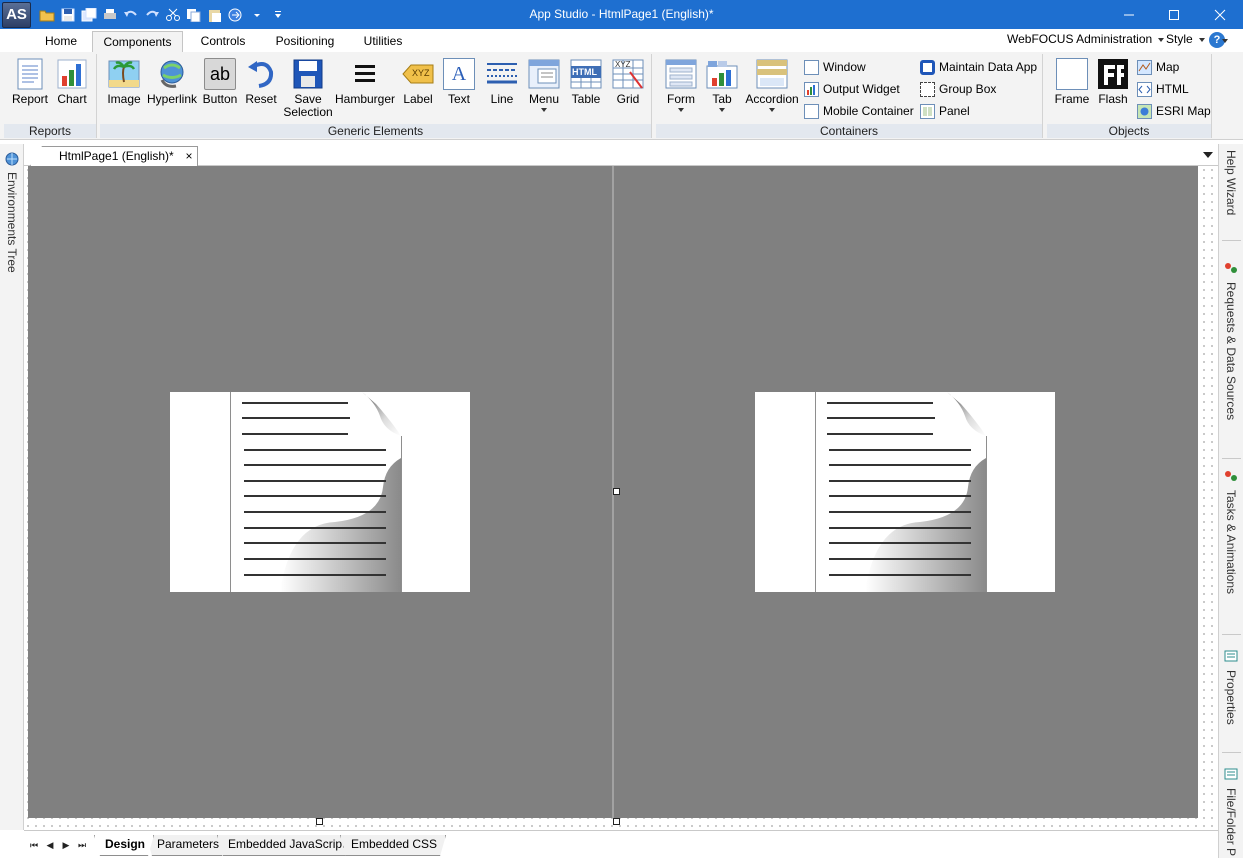 The height and width of the screenshot is (858, 1243). What do you see at coordinates (1231, 550) in the screenshot?
I see `tasks-animations-tab: Tasks & Animations` at bounding box center [1231, 550].